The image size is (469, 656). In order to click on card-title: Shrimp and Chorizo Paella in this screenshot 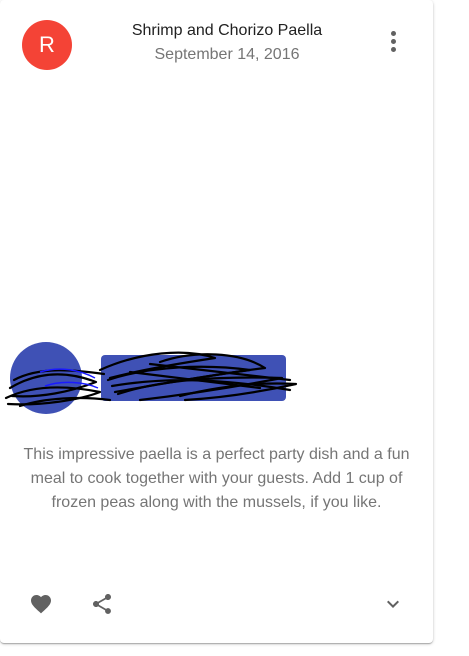, I will do `click(227, 30)`.